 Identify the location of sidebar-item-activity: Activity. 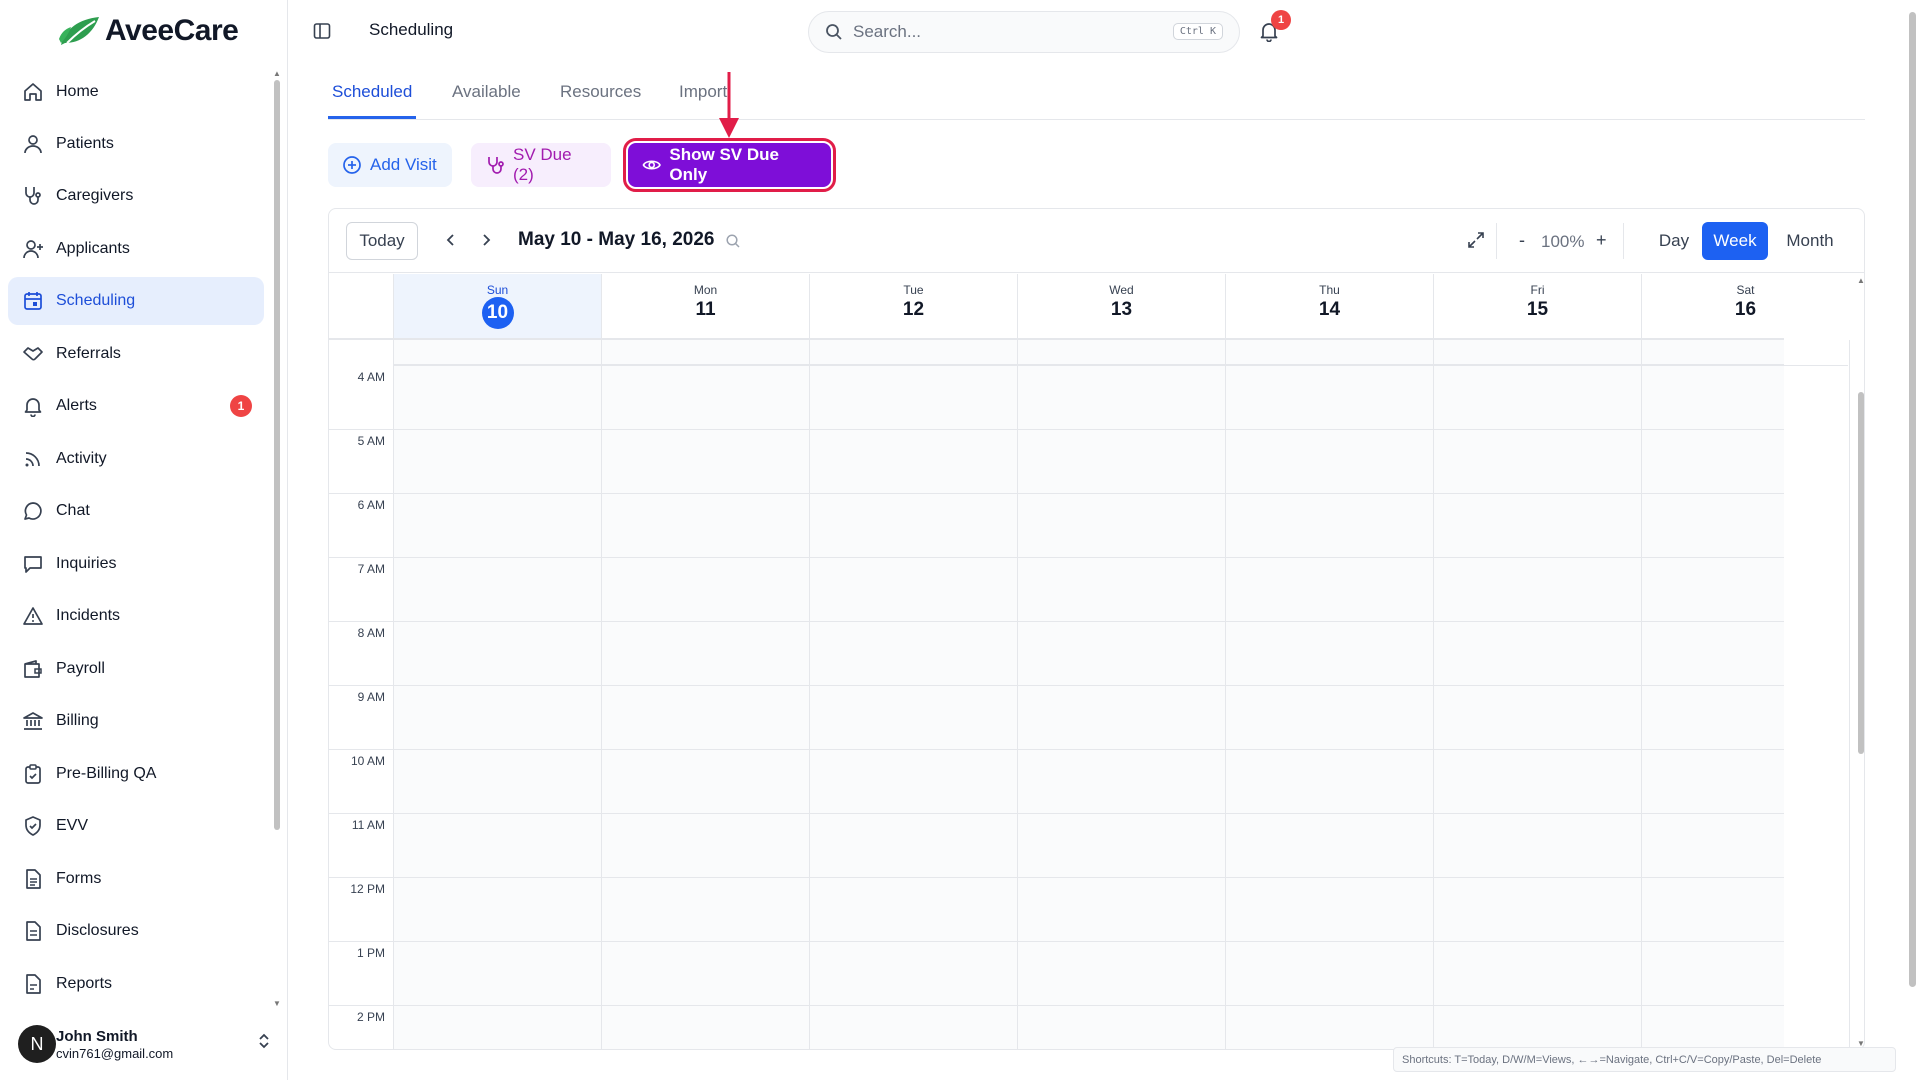
(136, 459).